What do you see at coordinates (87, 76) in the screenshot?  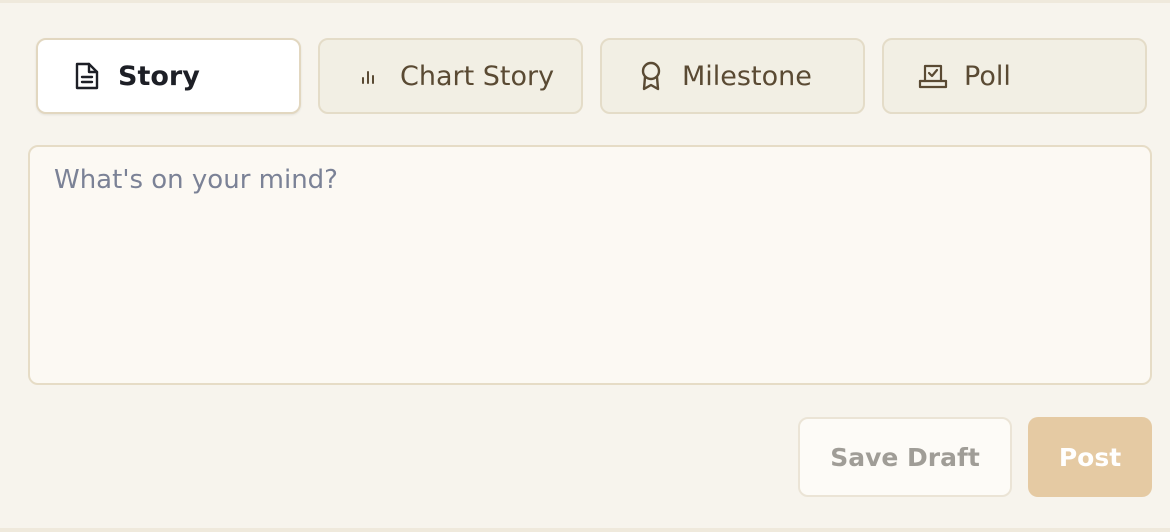 I see `document-icon` at bounding box center [87, 76].